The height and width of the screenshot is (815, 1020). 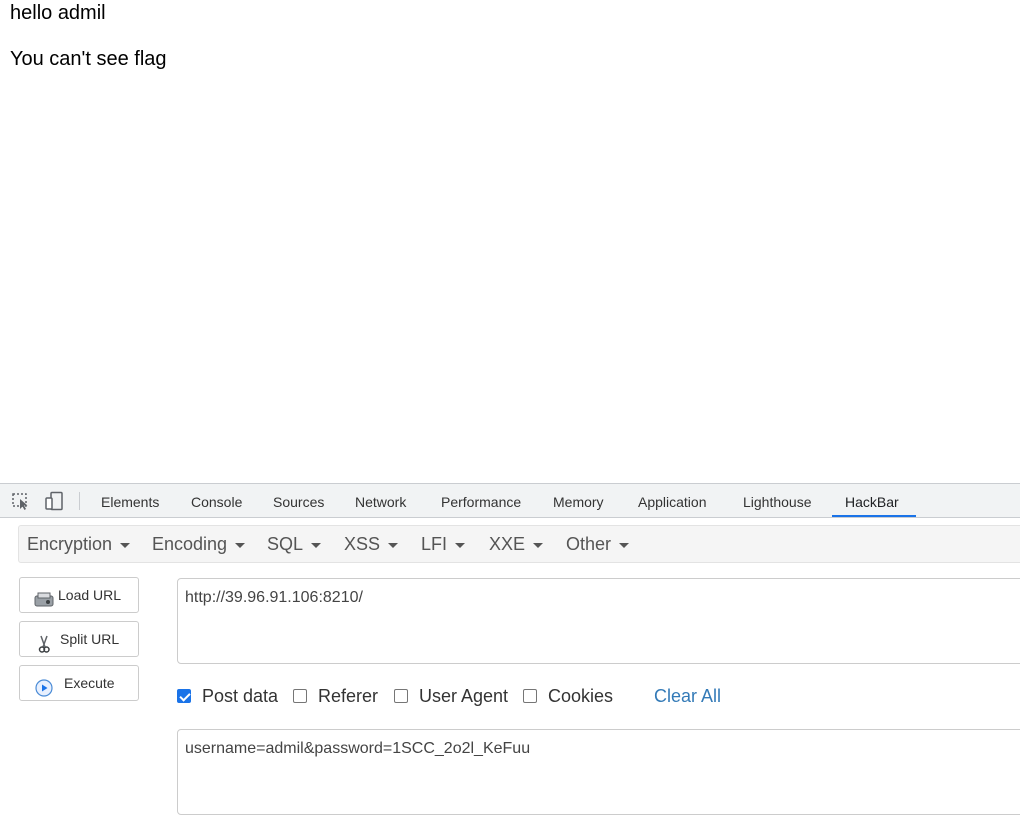 I want to click on post-data-checkbox, so click(x=184, y=696).